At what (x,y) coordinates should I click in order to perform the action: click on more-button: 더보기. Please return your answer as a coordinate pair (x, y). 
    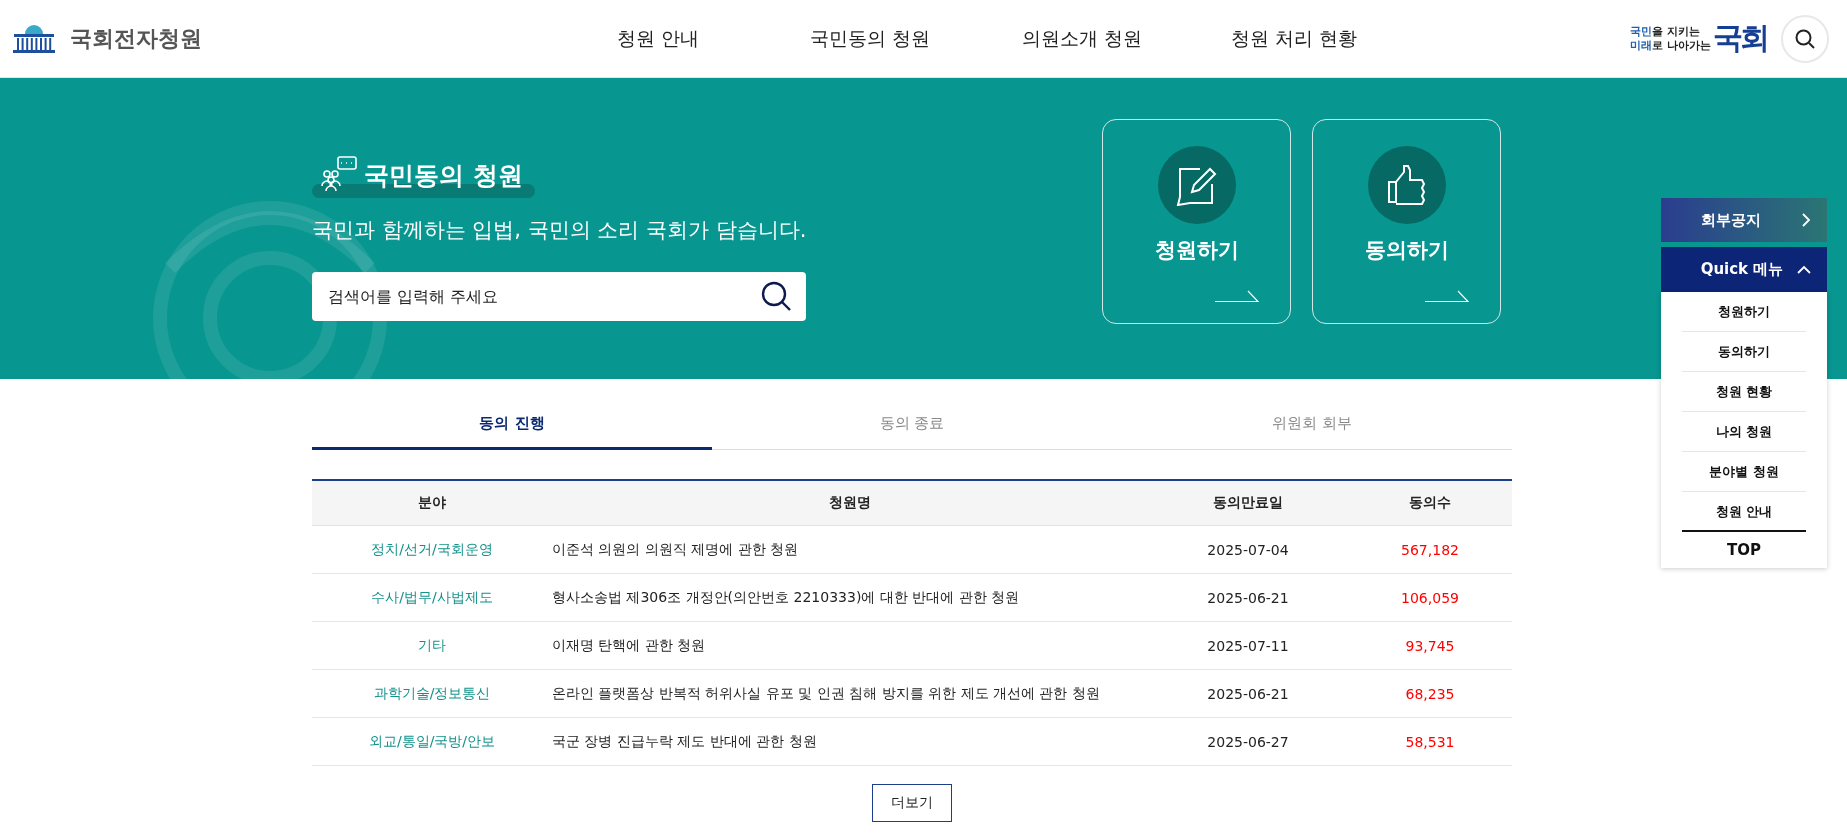
    Looking at the image, I should click on (912, 803).